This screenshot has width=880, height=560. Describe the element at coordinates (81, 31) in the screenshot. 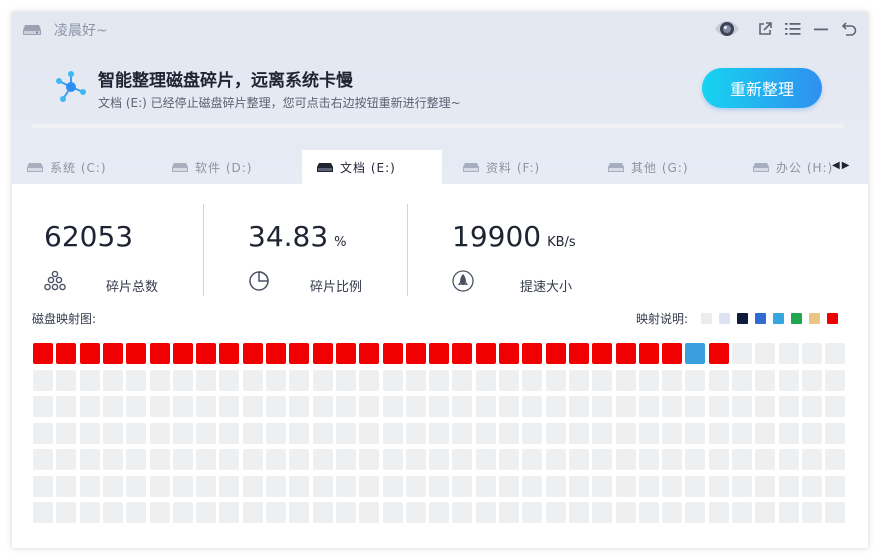

I see `greeting-text: 凌晨好~` at that location.